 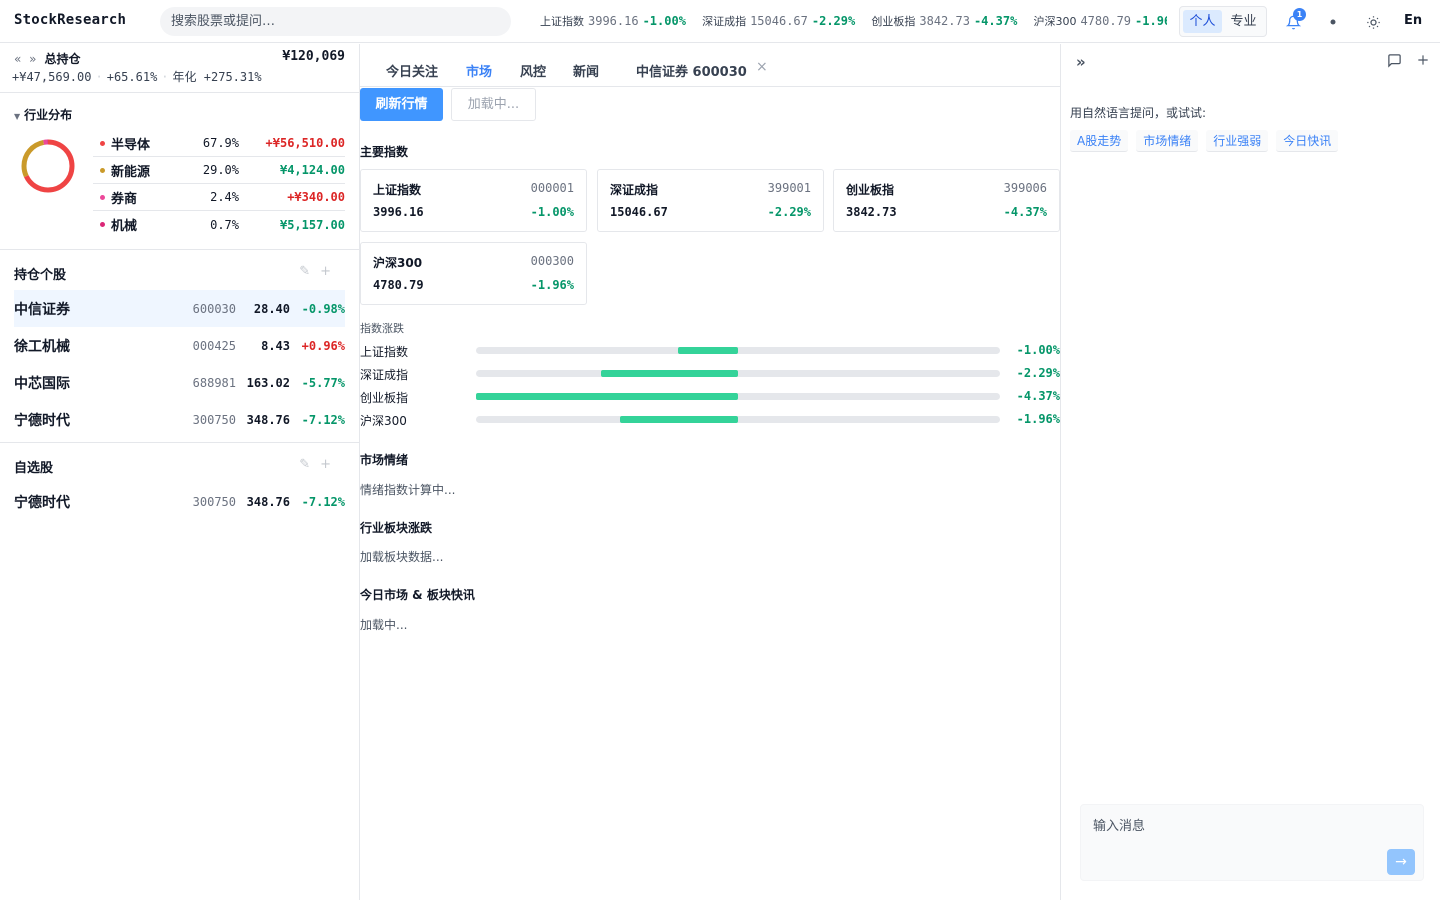 What do you see at coordinates (224, 224) in the screenshot?
I see `industry-pct: 0.7%` at bounding box center [224, 224].